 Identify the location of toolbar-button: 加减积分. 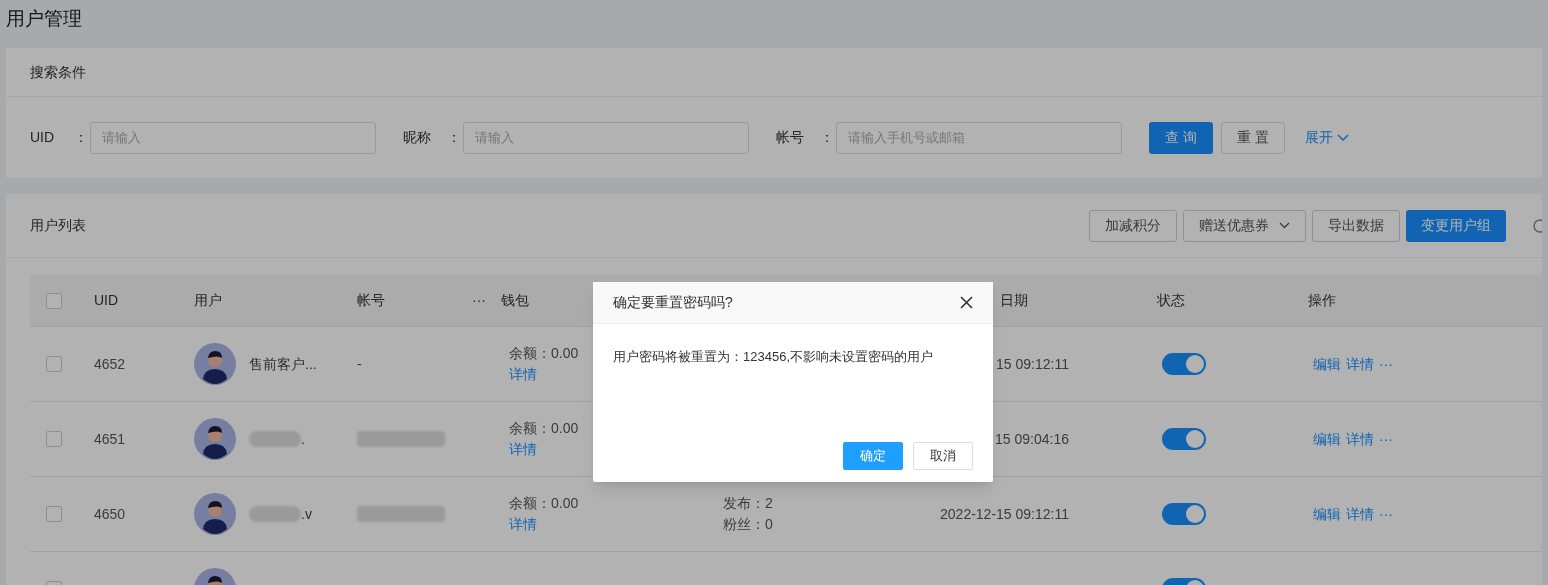
(1133, 225).